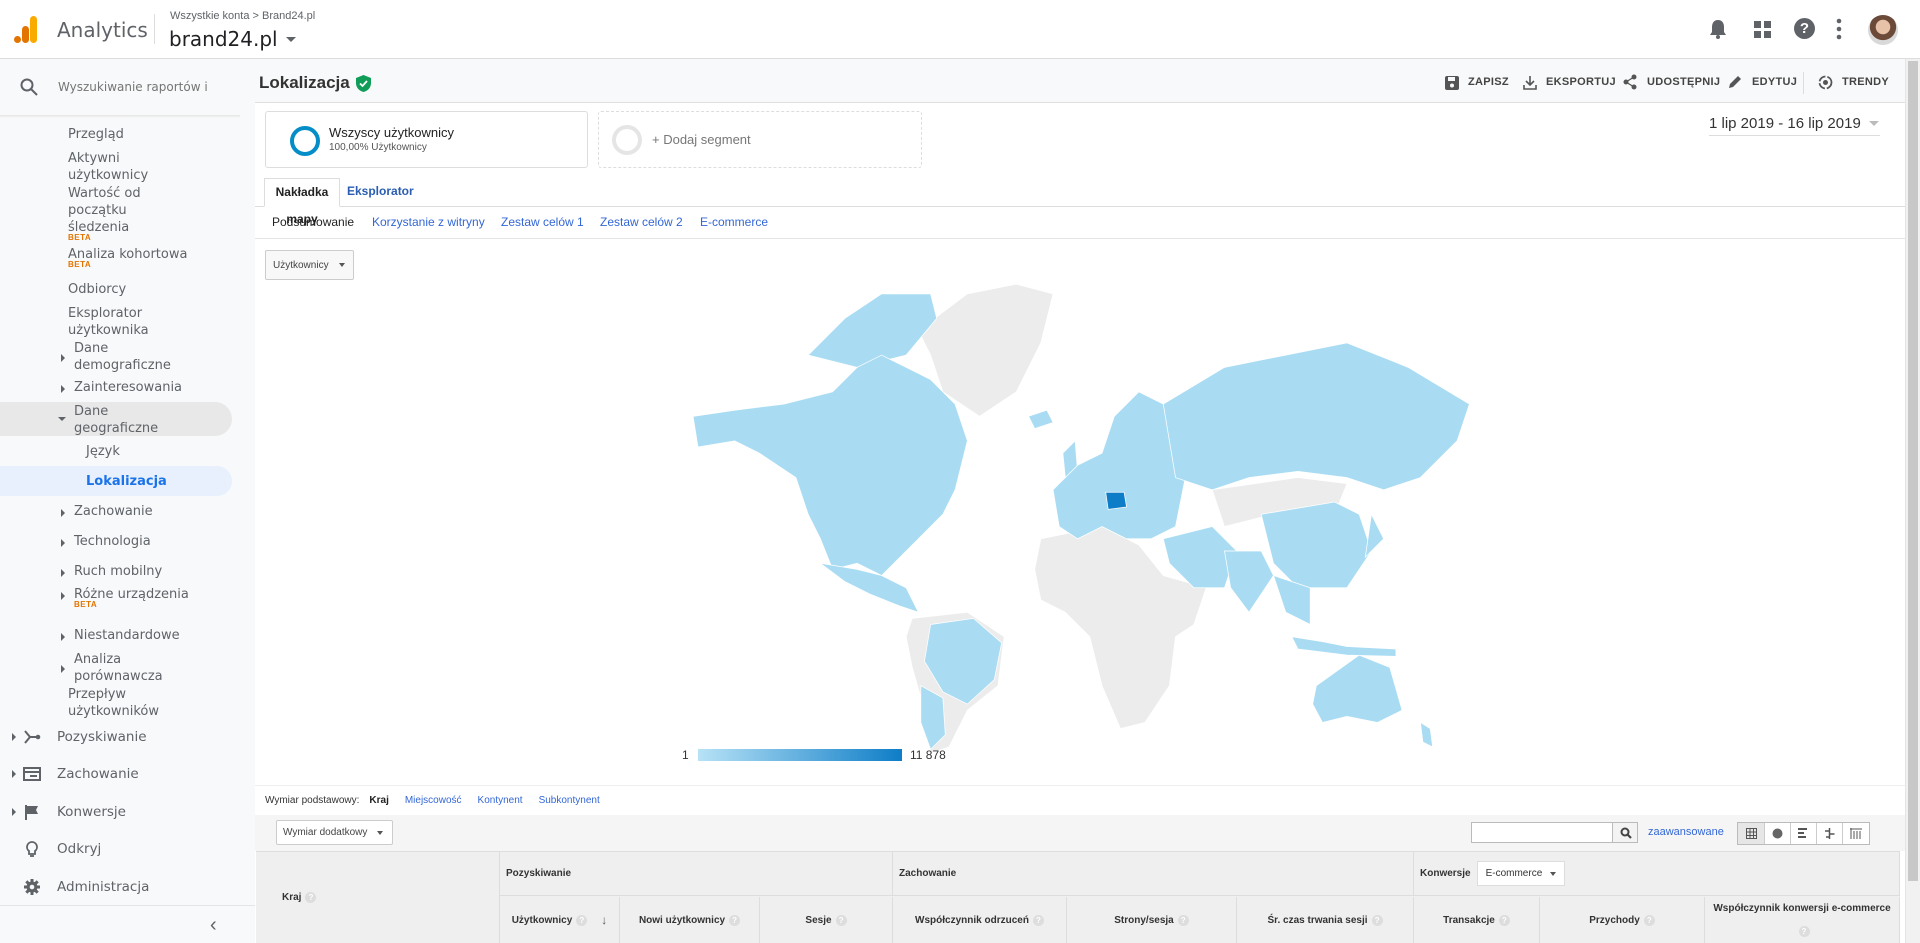 The height and width of the screenshot is (943, 1920). Describe the element at coordinates (1802, 908) in the screenshot. I see `column-label: Współczynnik konwersji e-commerce` at that location.